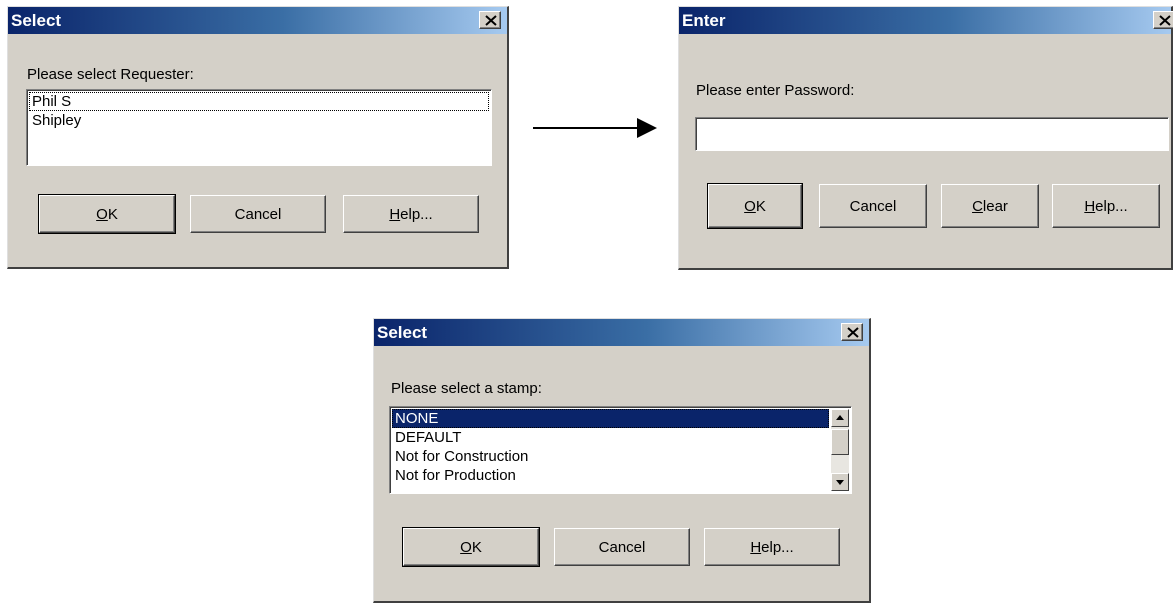 The width and height of the screenshot is (1173, 603). What do you see at coordinates (259, 120) in the screenshot?
I see `list-item: Shipley` at bounding box center [259, 120].